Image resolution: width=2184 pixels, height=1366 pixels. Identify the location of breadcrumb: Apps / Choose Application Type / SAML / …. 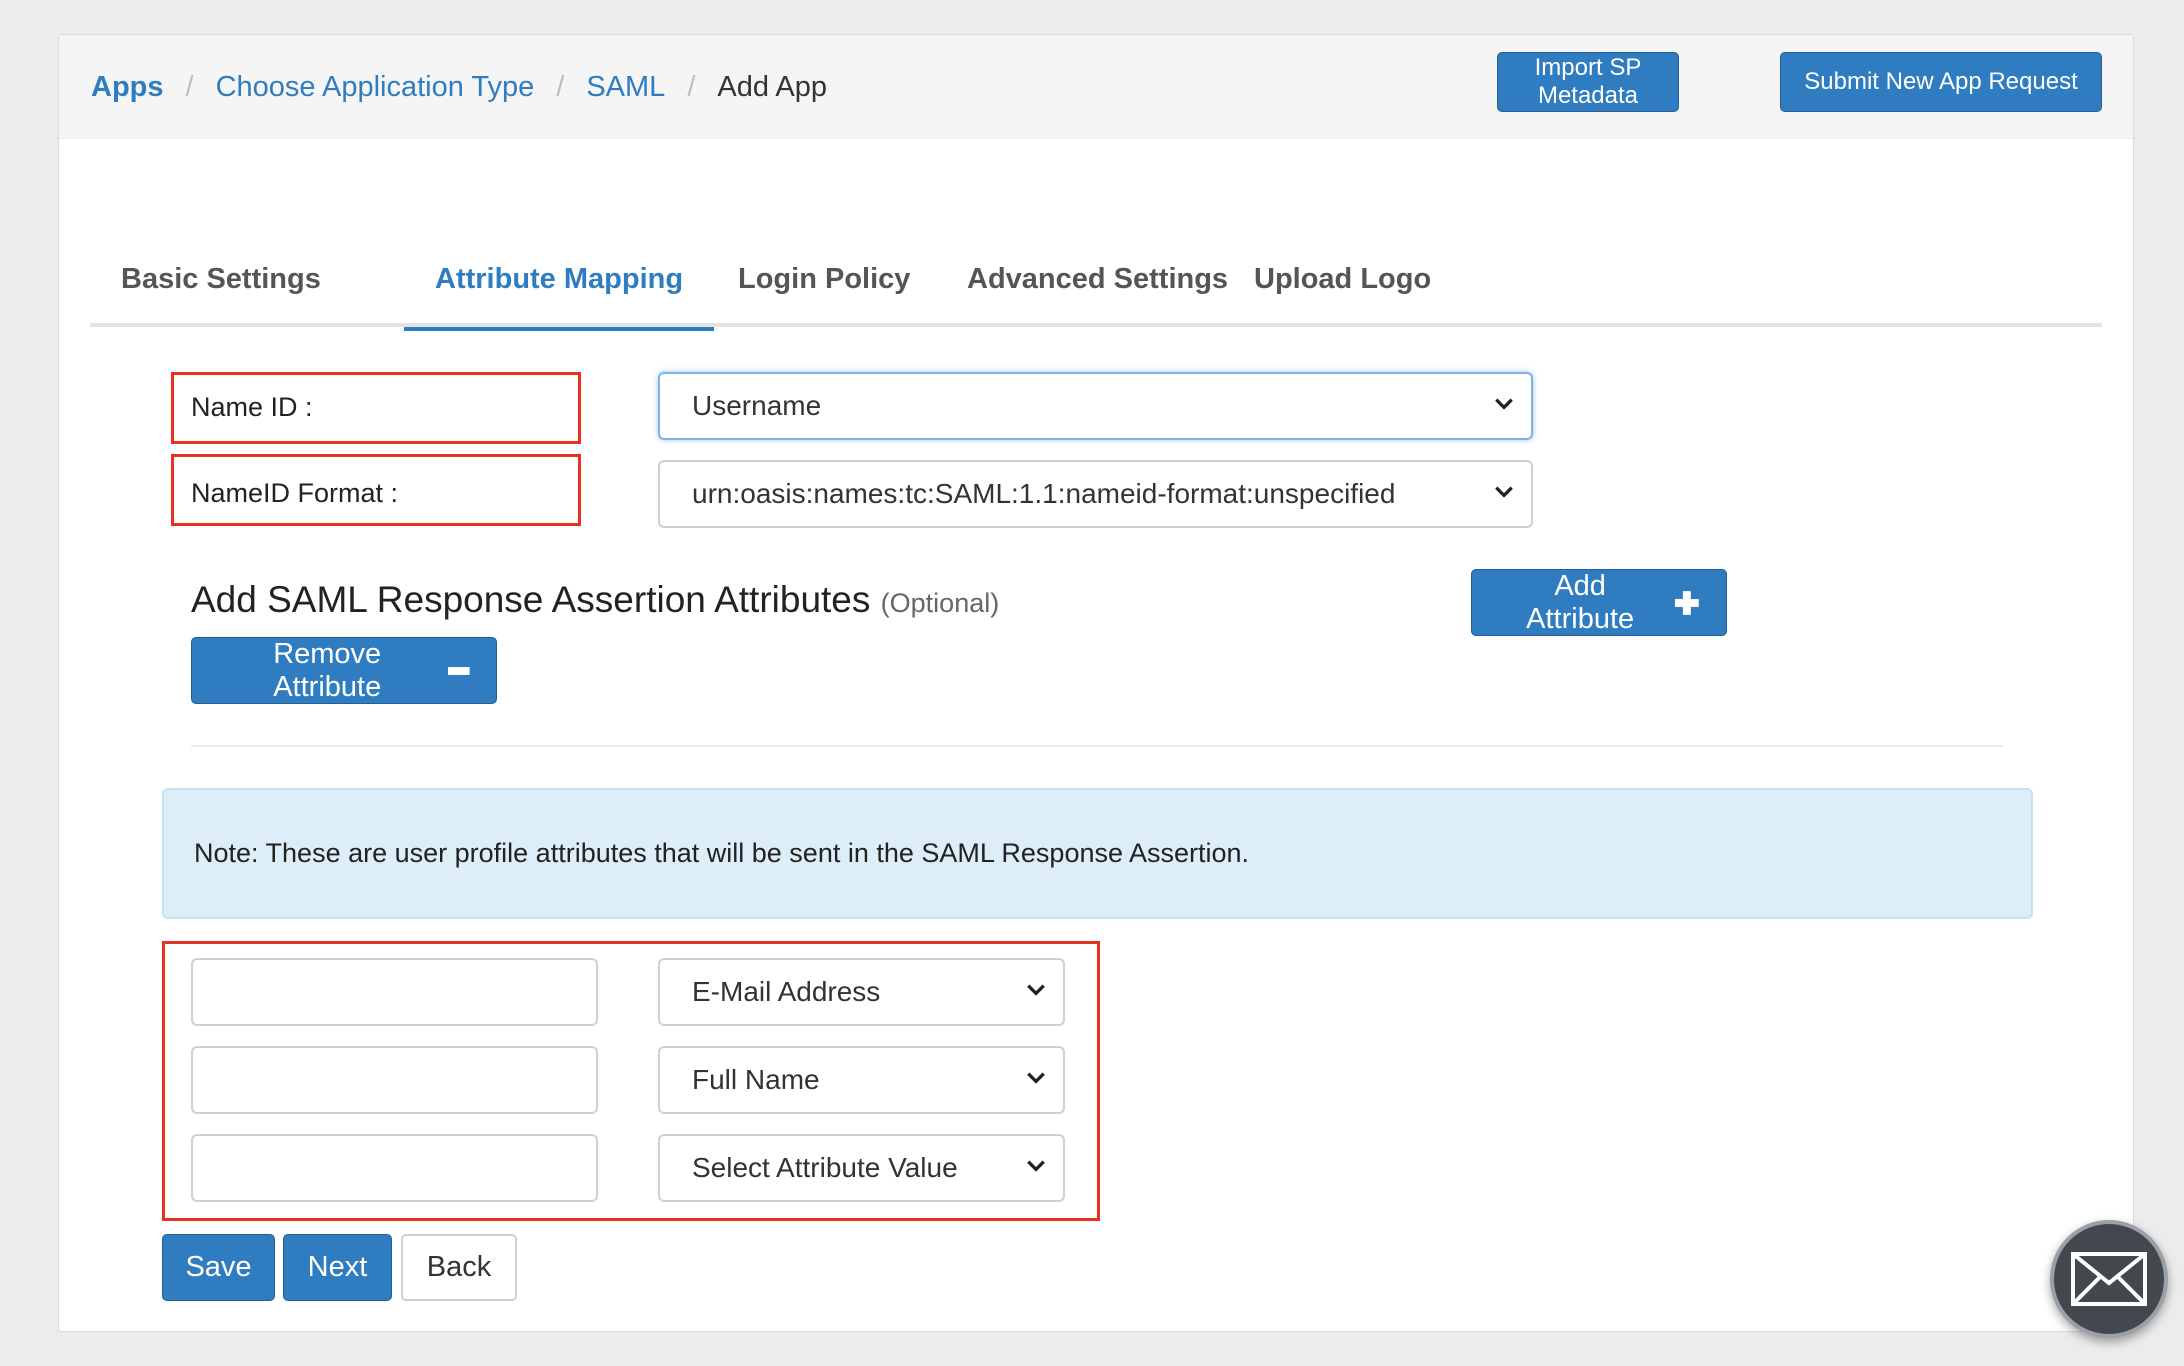
(459, 87).